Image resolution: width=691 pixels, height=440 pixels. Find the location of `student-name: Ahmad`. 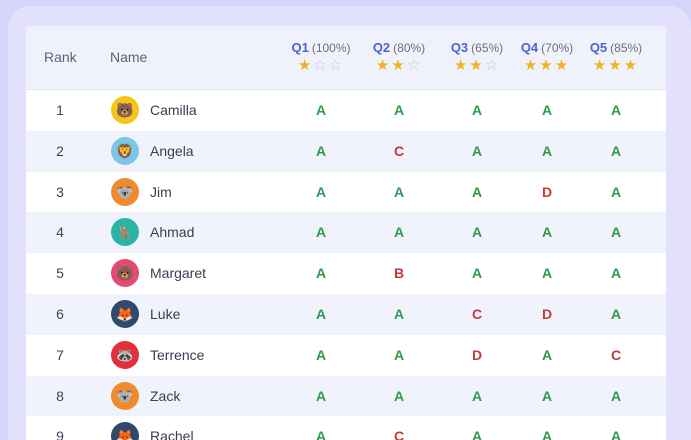

student-name: Ahmad is located at coordinates (172, 232).